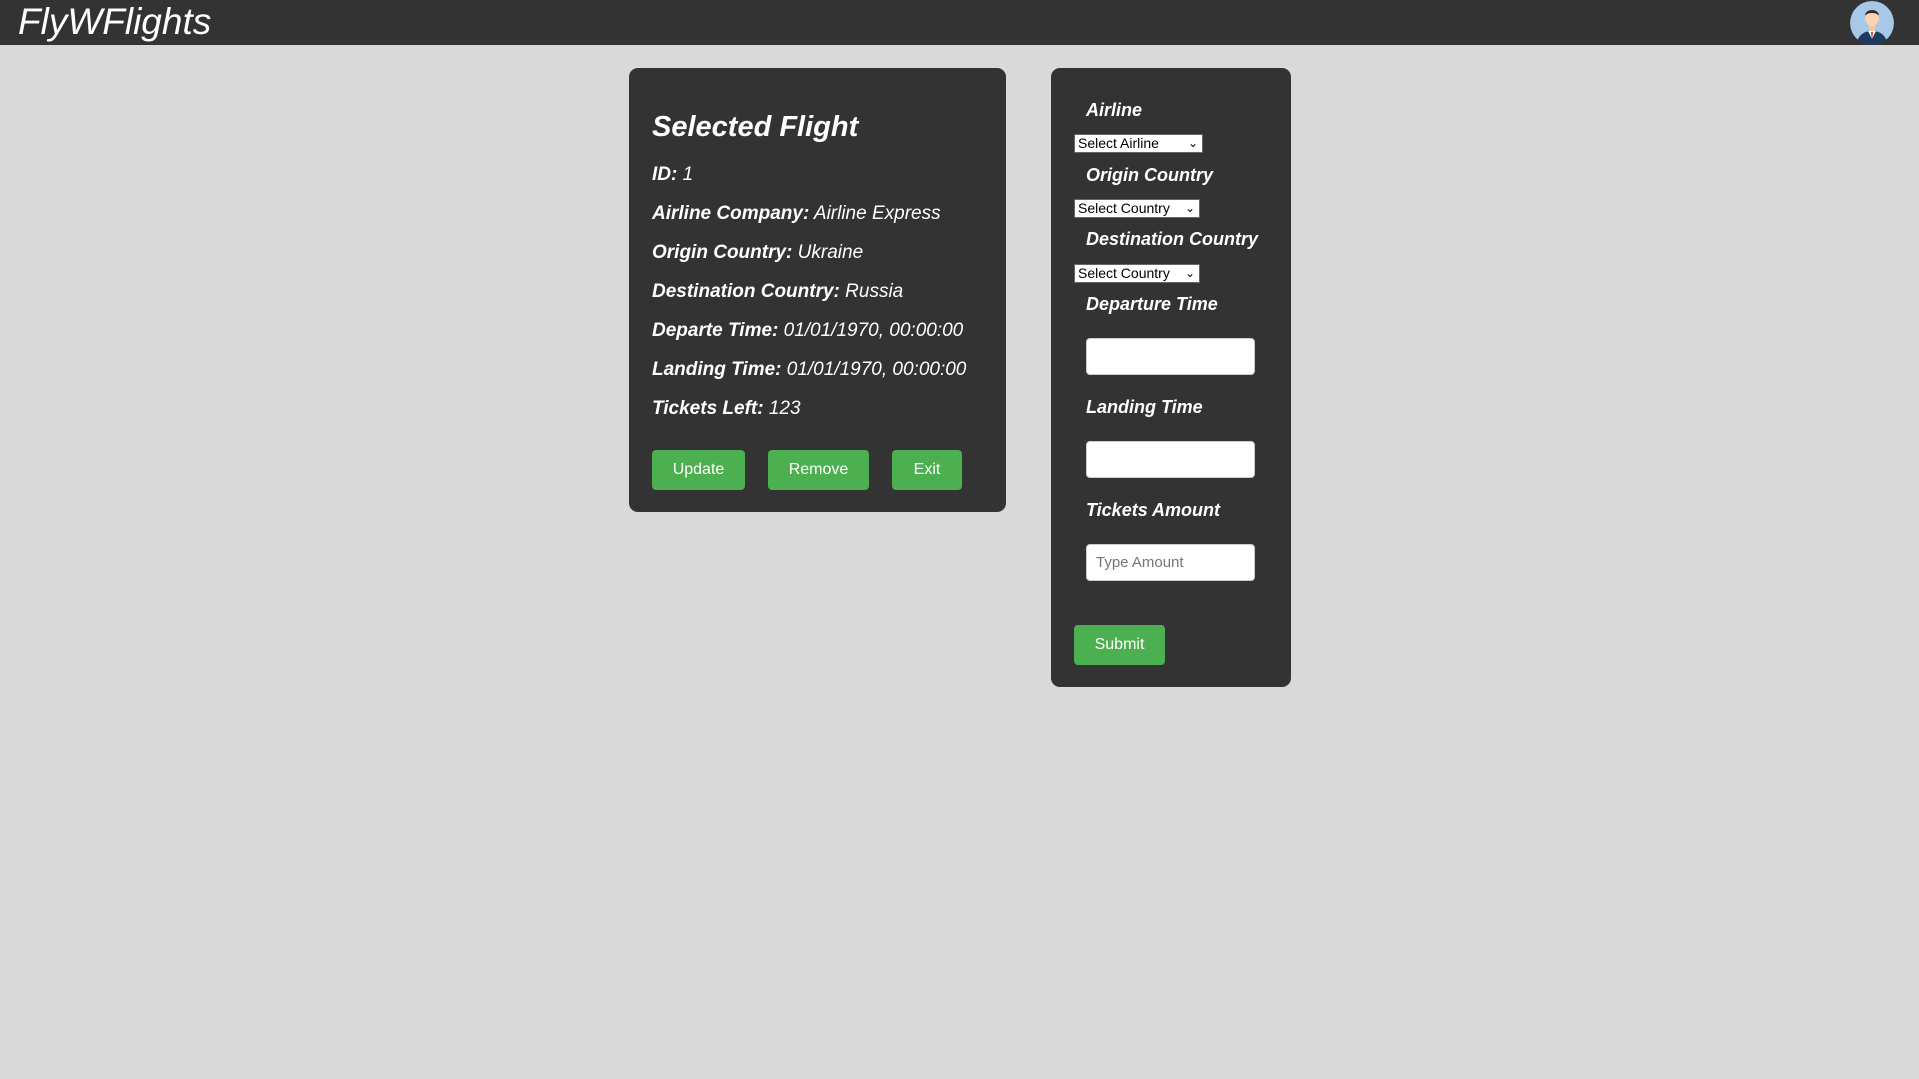 Image resolution: width=1919 pixels, height=1079 pixels. What do you see at coordinates (1170, 356) in the screenshot?
I see `departure-time-input` at bounding box center [1170, 356].